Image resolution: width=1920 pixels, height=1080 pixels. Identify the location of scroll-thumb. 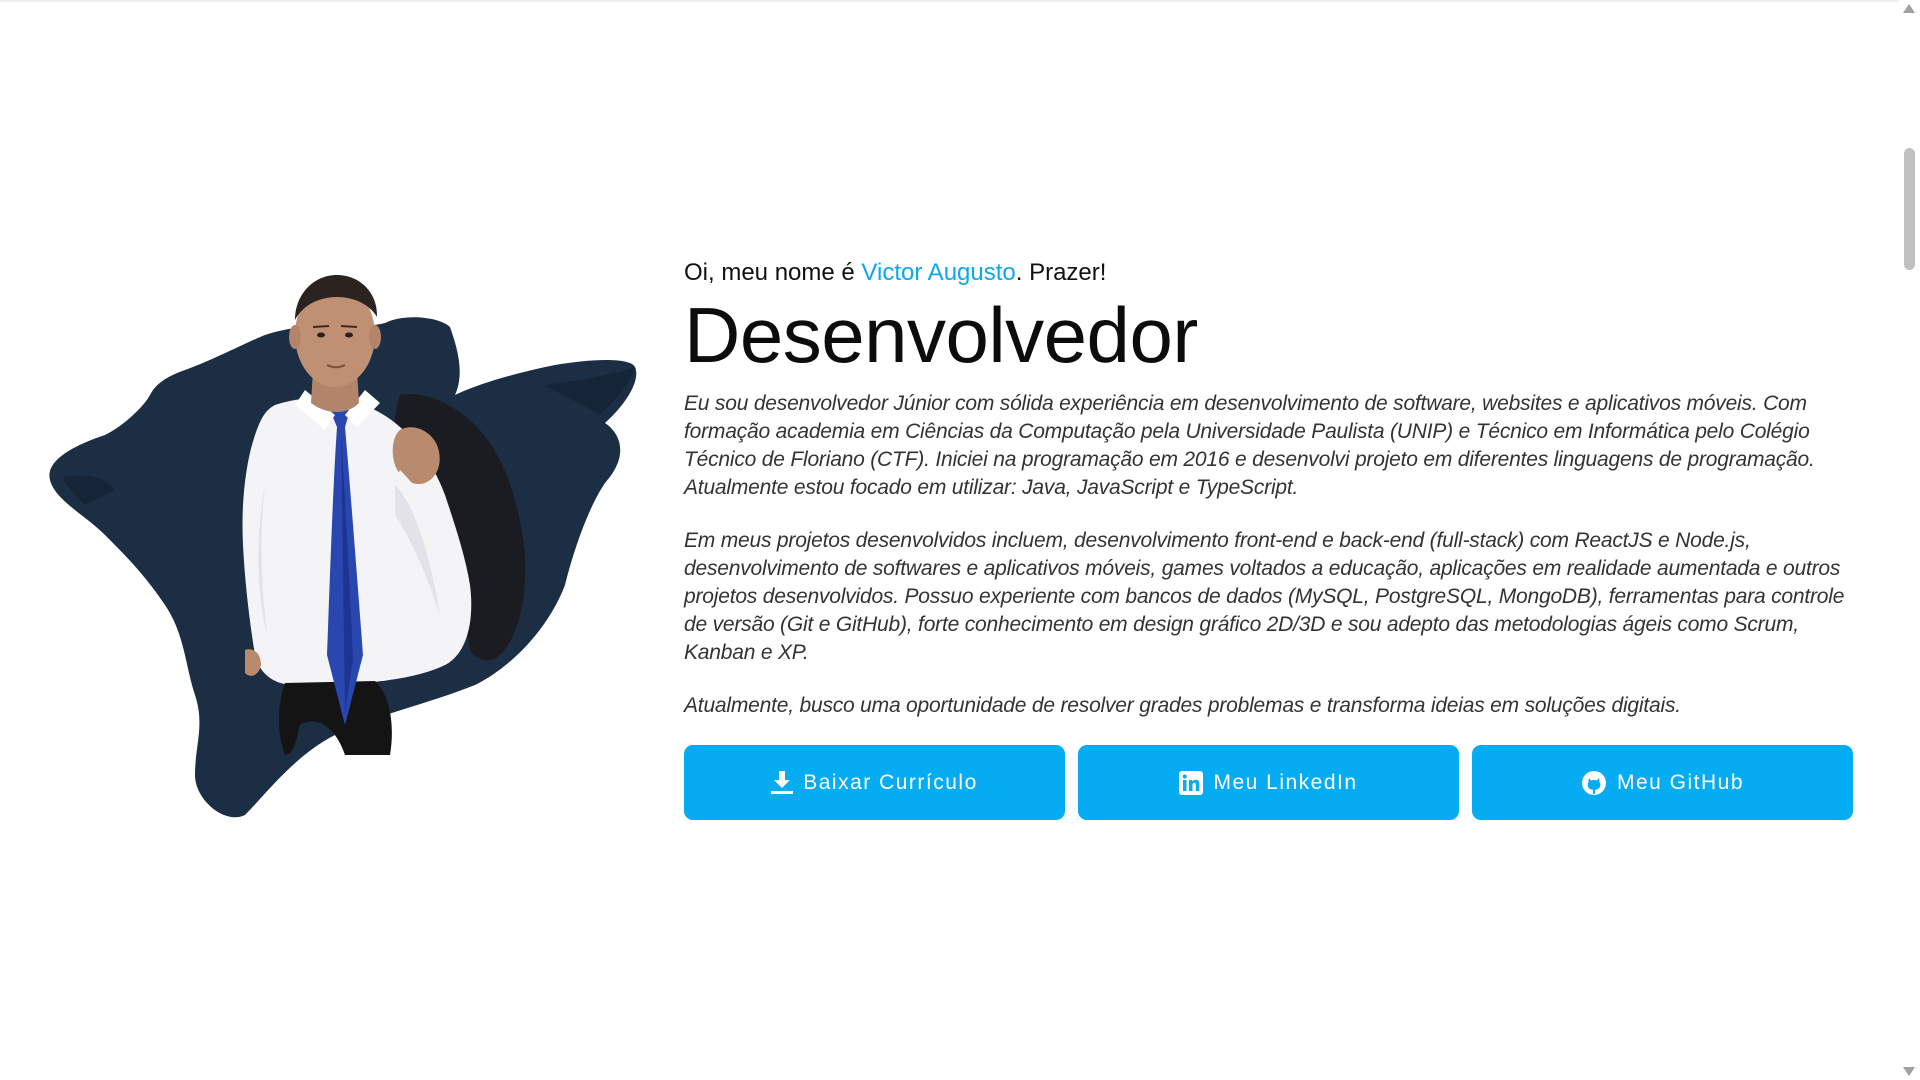
(1909, 209).